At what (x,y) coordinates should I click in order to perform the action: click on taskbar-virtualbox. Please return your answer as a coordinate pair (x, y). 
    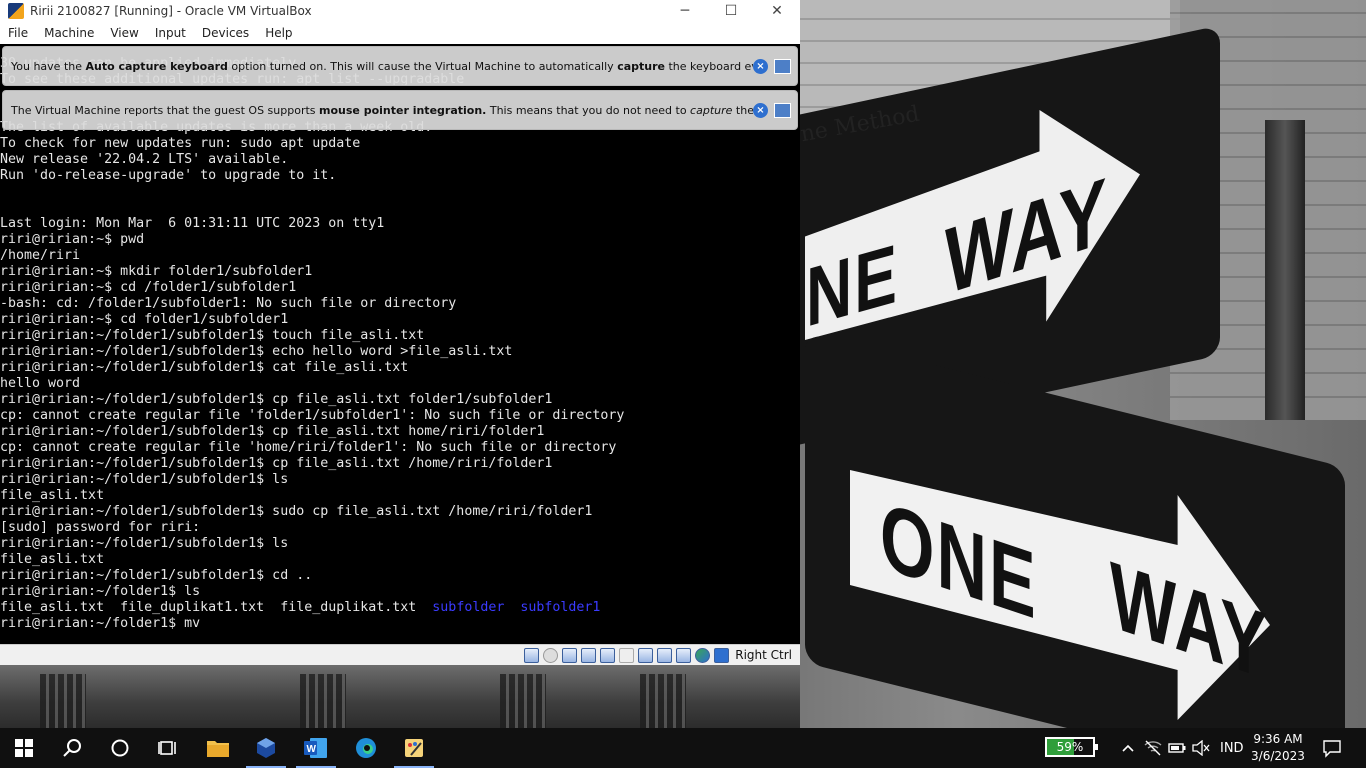
    Looking at the image, I should click on (266, 748).